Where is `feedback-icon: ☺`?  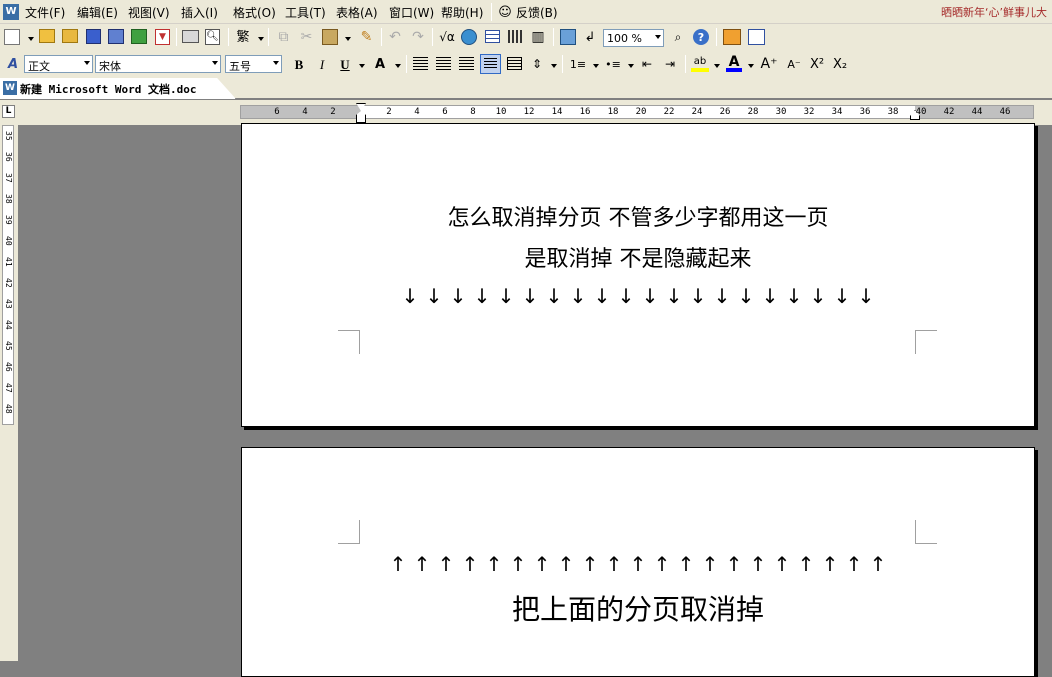 feedback-icon: ☺ is located at coordinates (505, 12).